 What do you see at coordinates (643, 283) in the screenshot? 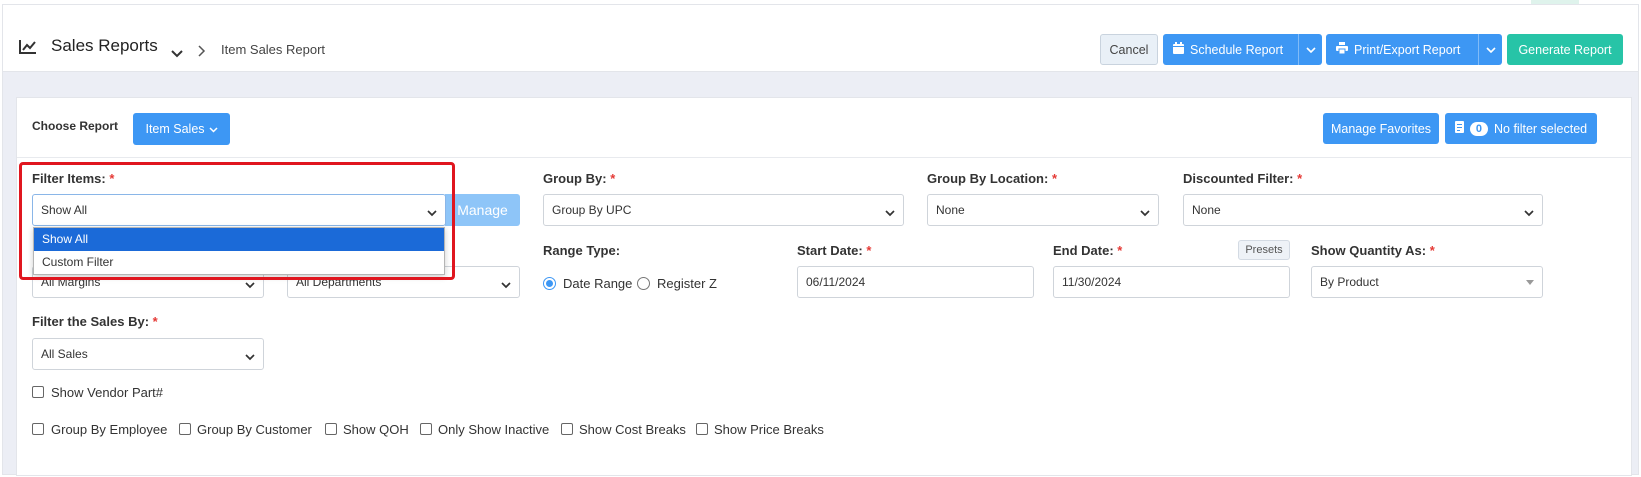
I see `register-z-radio` at bounding box center [643, 283].